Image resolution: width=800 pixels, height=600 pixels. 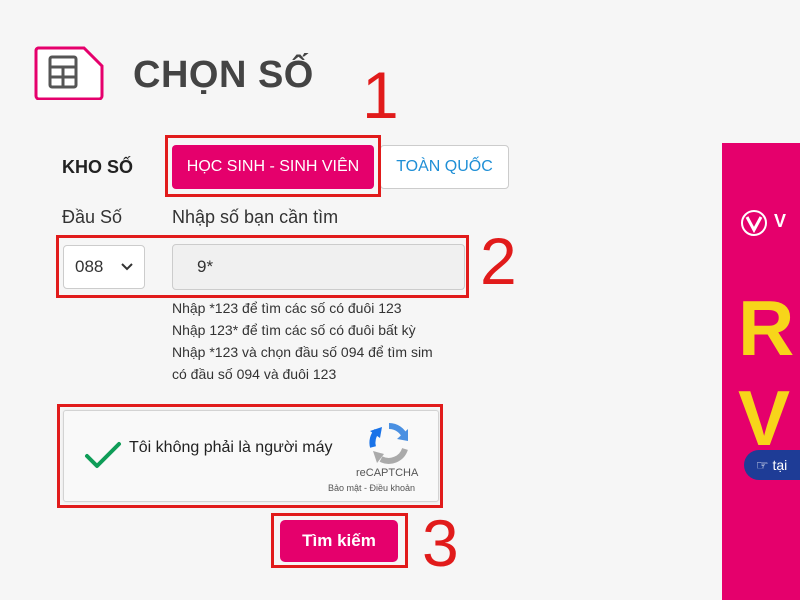 What do you see at coordinates (223, 75) in the screenshot?
I see `page-title: CHỌN SỐ` at bounding box center [223, 75].